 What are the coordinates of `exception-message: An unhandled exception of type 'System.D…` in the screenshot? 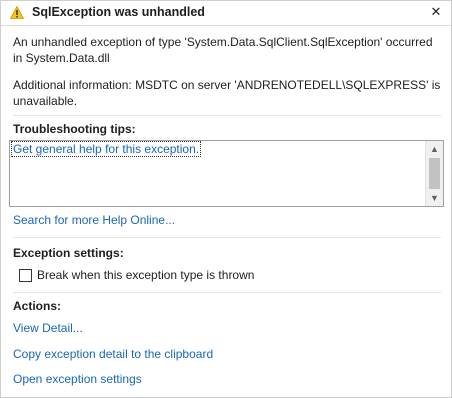 It's located at (223, 50).